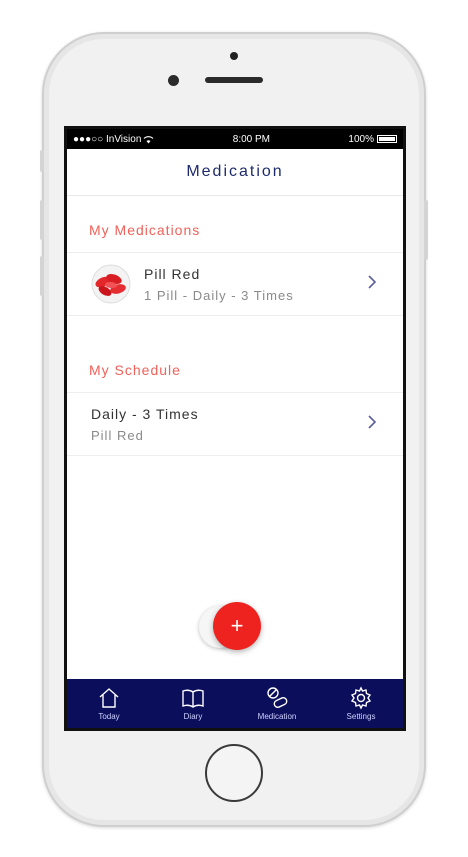 This screenshot has width=468, height=857. I want to click on tab-medication-label: Medication, so click(277, 716).